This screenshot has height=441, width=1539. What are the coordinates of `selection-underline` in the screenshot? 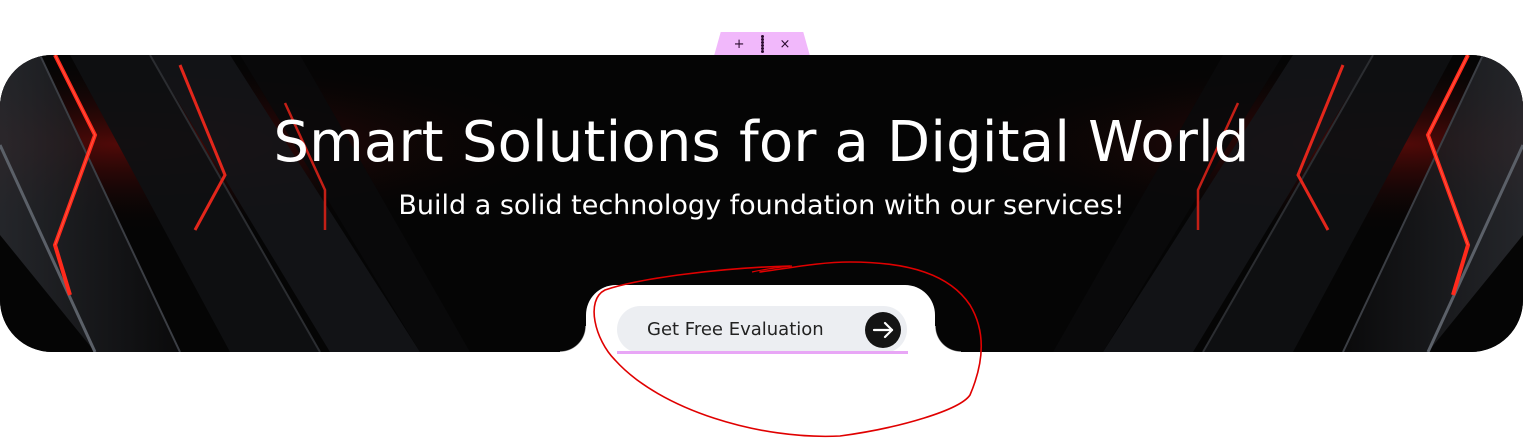 It's located at (762, 352).